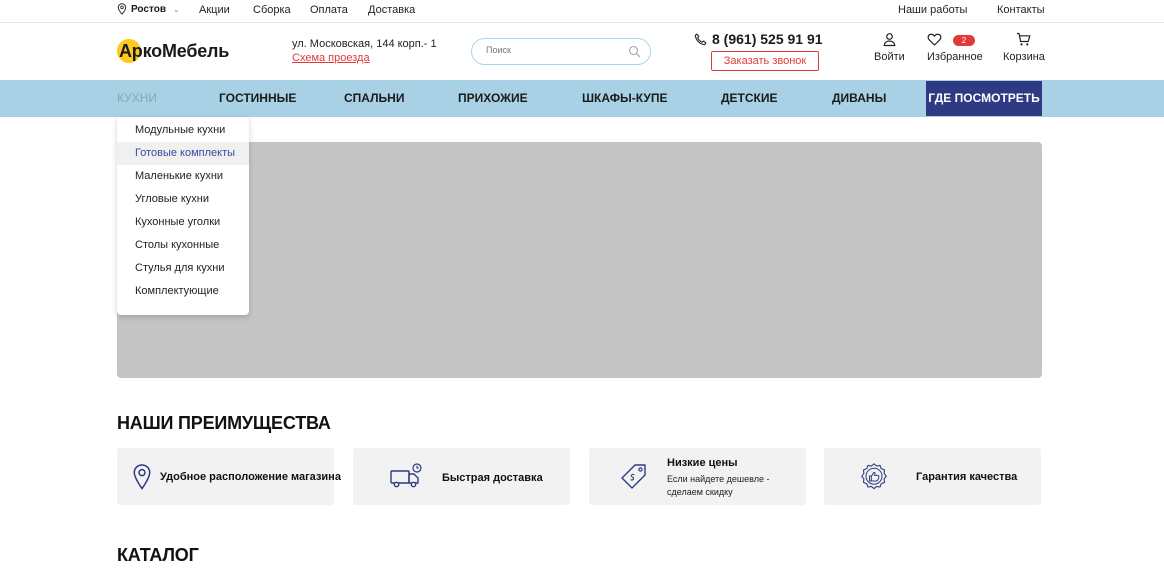 This screenshot has height=578, width=1164. What do you see at coordinates (767, 39) in the screenshot?
I see `phone-text: 8 (961) 525 91 91` at bounding box center [767, 39].